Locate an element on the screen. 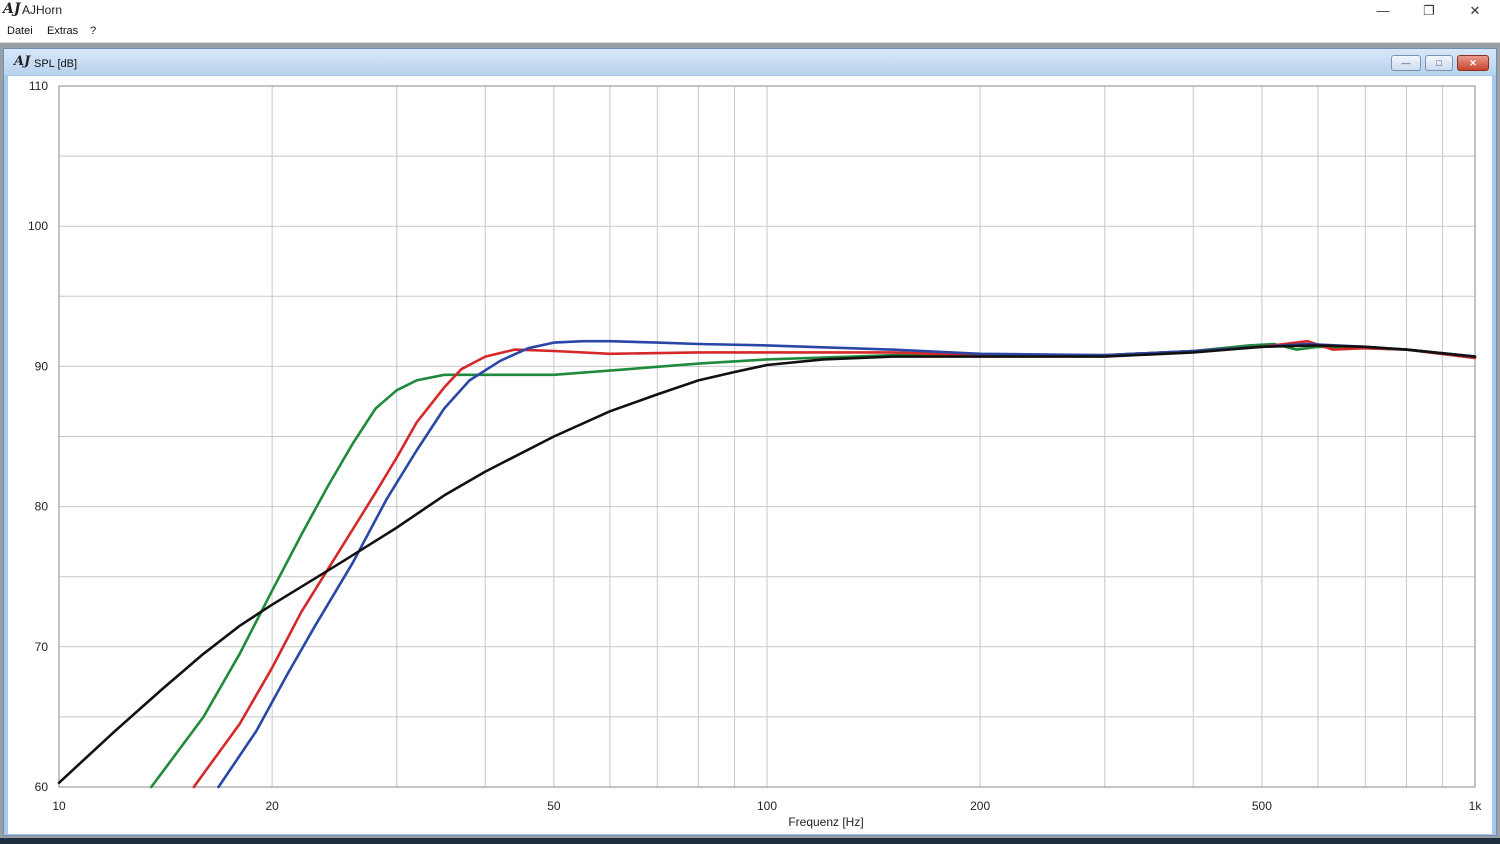  y-tick-labels: 60 70 80 90 100 110 is located at coordinates (38, 436).